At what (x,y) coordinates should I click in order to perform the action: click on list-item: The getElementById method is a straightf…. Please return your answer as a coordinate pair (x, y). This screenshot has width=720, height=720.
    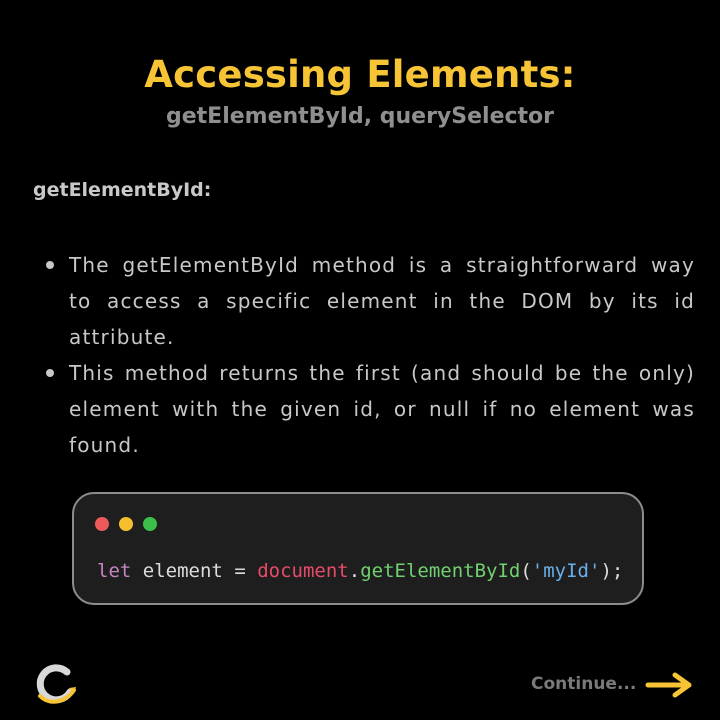
    Looking at the image, I should click on (364, 301).